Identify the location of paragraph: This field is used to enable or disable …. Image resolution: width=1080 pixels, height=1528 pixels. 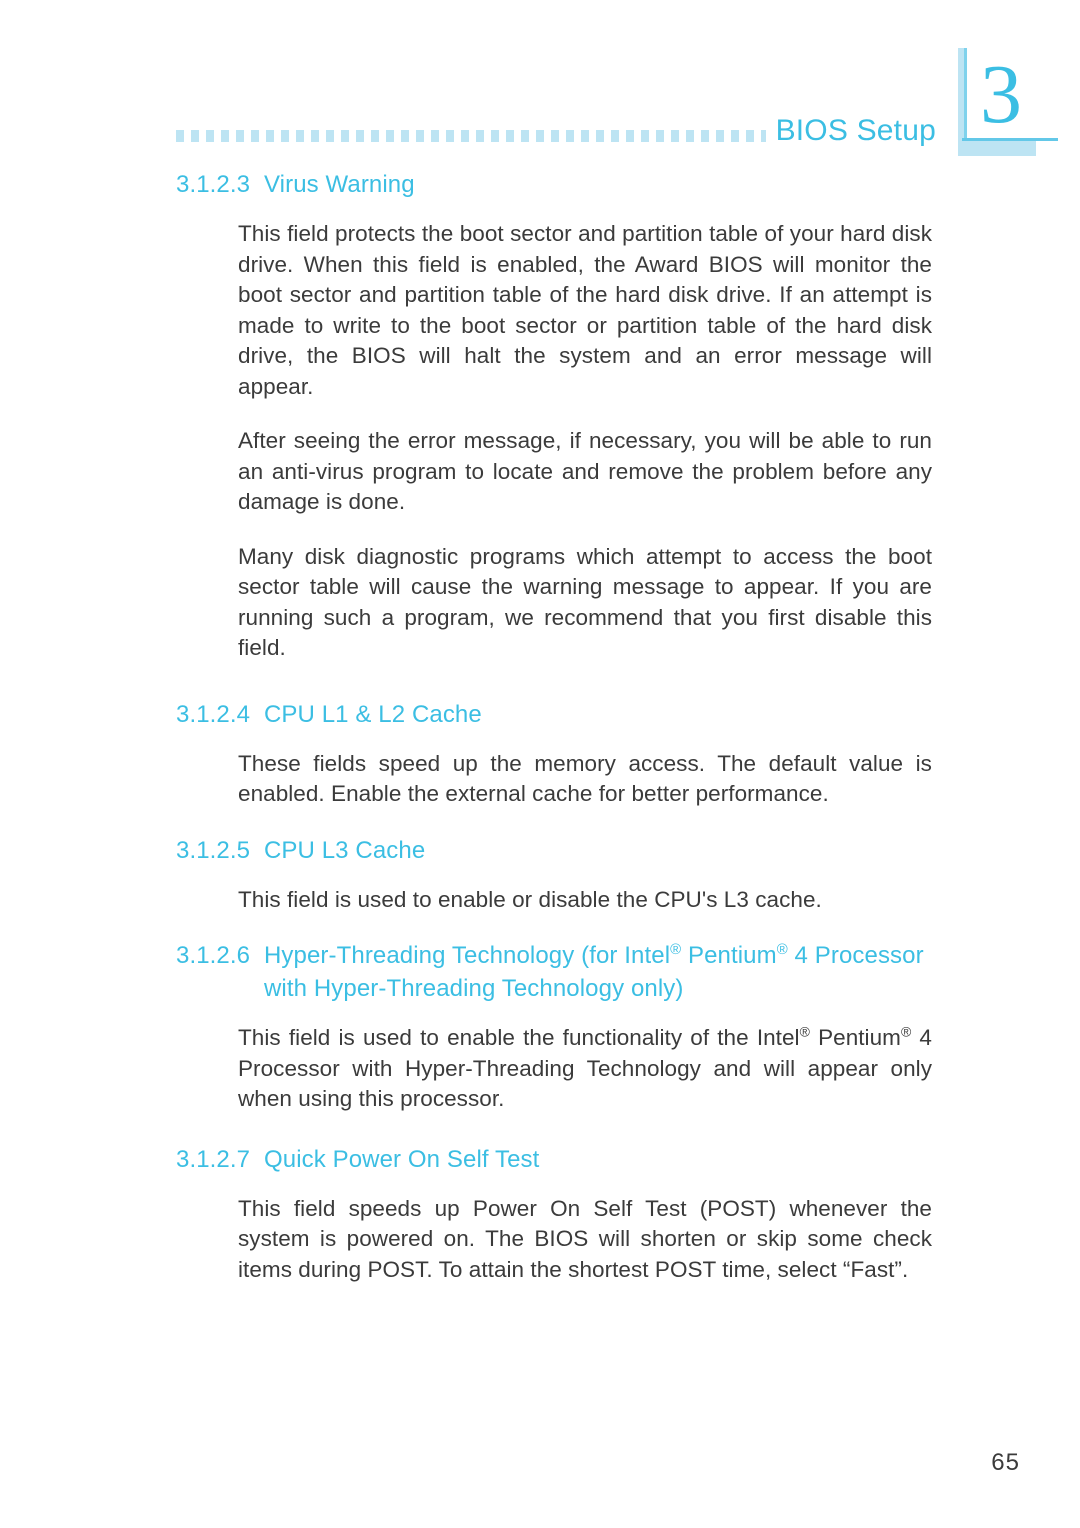
(530, 899).